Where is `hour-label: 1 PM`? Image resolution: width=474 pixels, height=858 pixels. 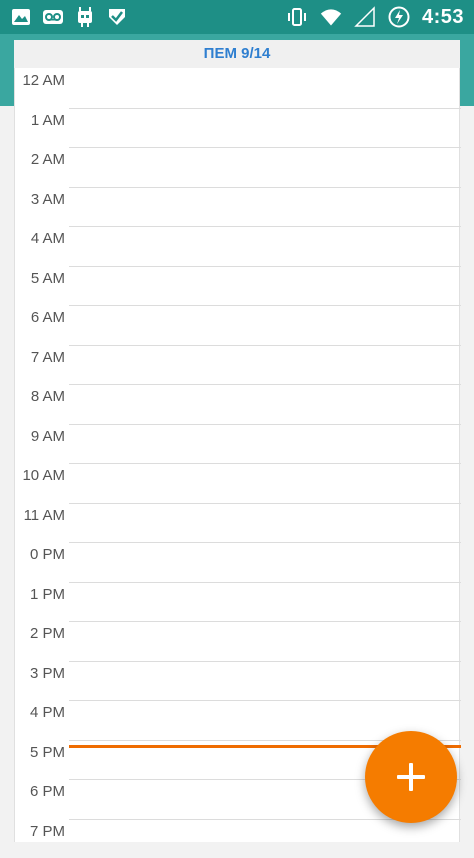
hour-label: 1 PM is located at coordinates (40, 594).